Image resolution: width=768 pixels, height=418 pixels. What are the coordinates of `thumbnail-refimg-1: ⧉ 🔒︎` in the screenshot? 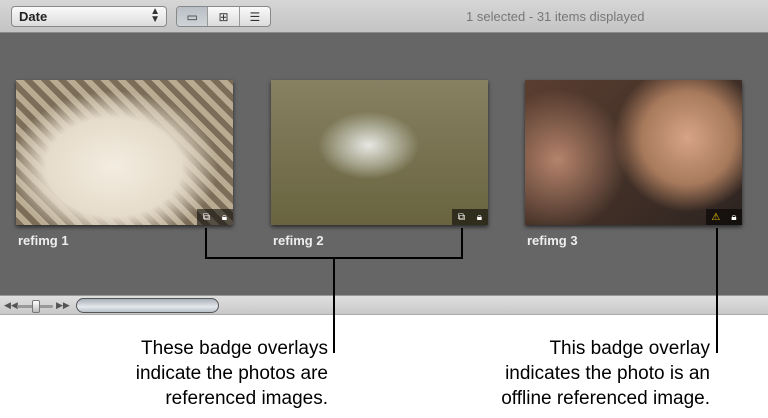 It's located at (124, 152).